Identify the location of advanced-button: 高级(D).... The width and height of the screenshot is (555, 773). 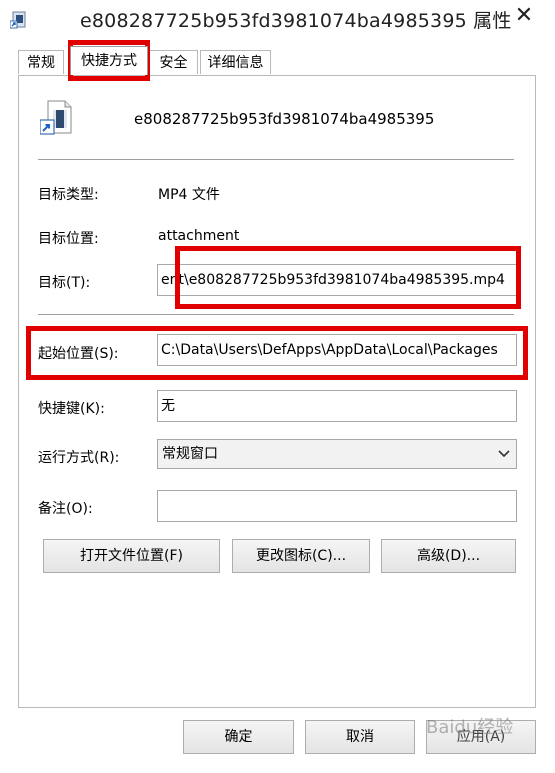
(448, 556).